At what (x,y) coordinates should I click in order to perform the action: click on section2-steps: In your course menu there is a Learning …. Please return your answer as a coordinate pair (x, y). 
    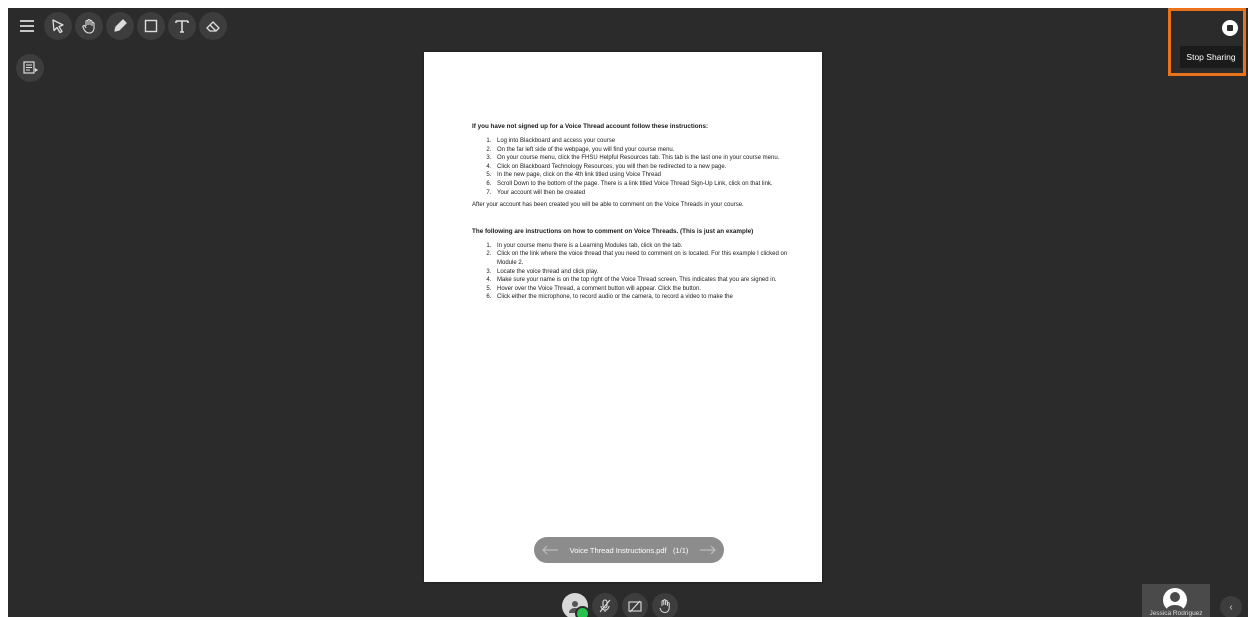
    Looking at the image, I should click on (632, 272).